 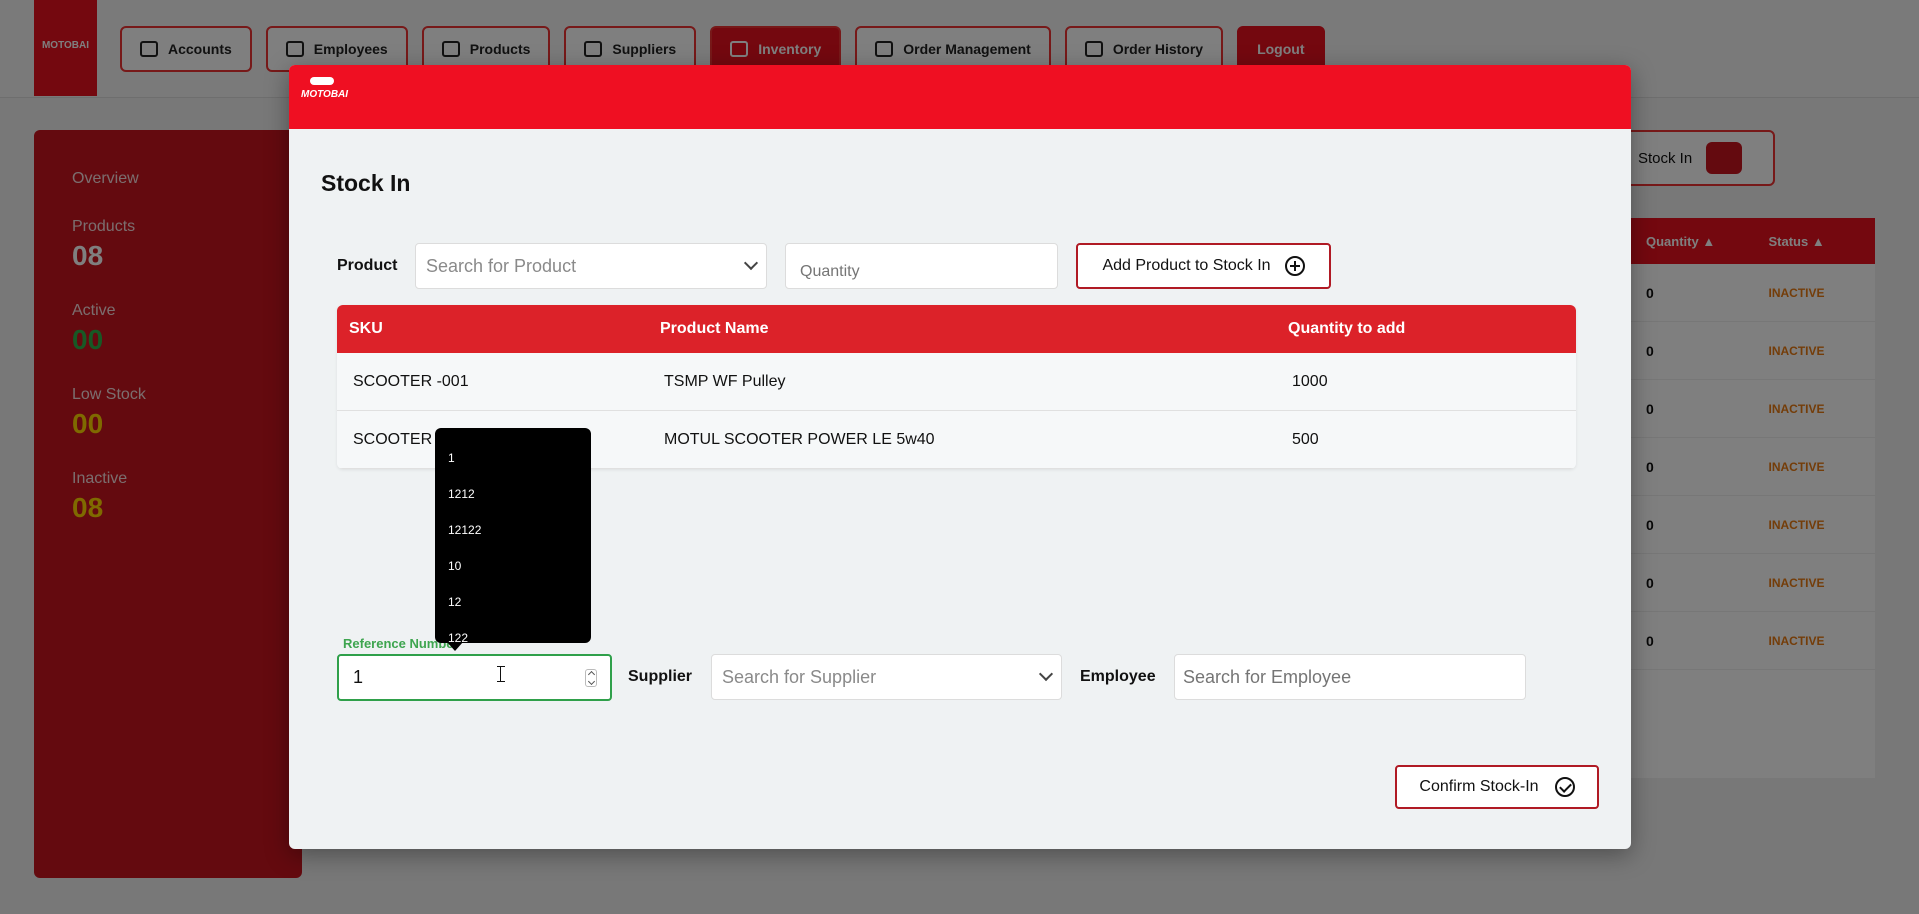 What do you see at coordinates (1347, 328) in the screenshot?
I see `col-quantity: Quantity to add` at bounding box center [1347, 328].